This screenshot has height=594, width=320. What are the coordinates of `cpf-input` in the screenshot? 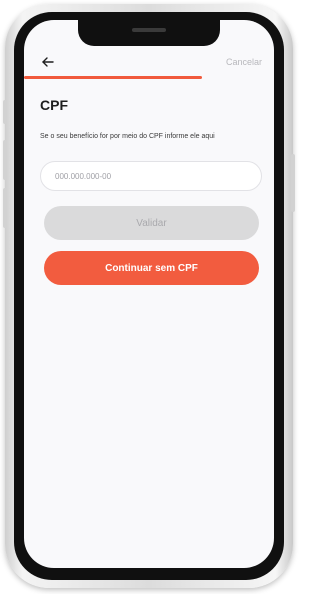 It's located at (151, 176).